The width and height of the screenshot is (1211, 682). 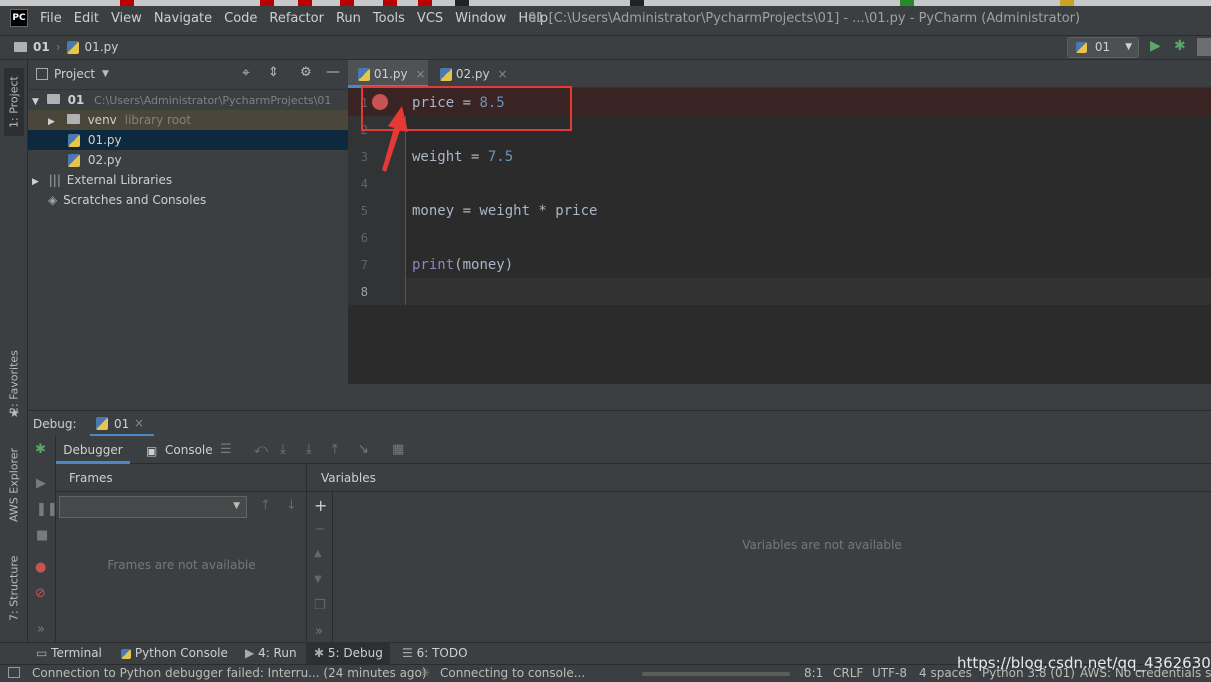 What do you see at coordinates (480, 18) in the screenshot?
I see `menu-item-window: Window` at bounding box center [480, 18].